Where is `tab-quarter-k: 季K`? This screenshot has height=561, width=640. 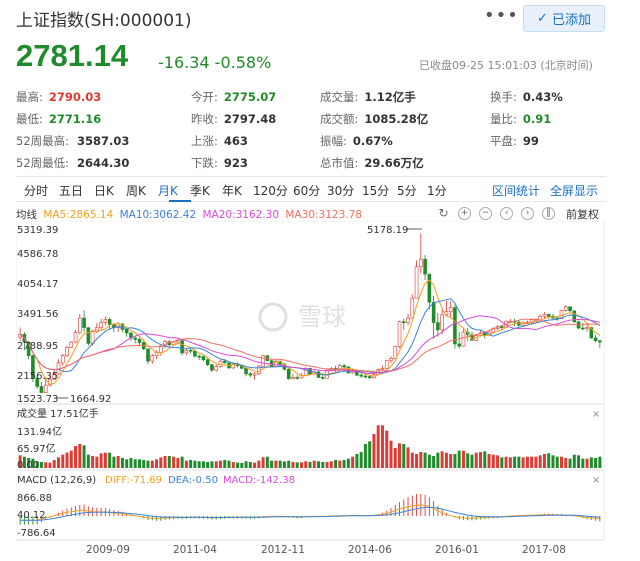 tab-quarter-k: 季K is located at coordinates (200, 190).